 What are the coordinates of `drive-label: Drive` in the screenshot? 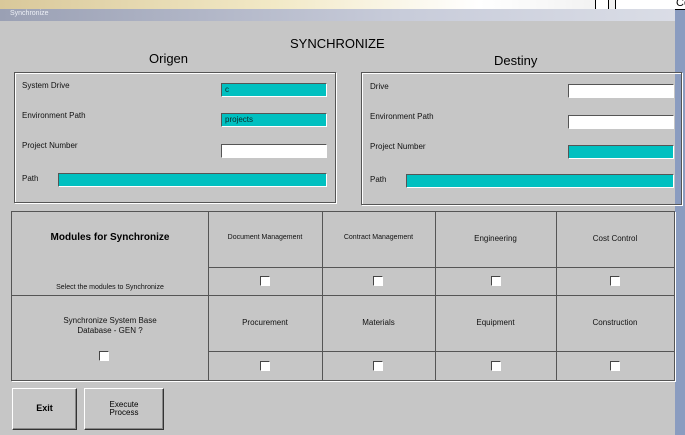 It's located at (379, 86).